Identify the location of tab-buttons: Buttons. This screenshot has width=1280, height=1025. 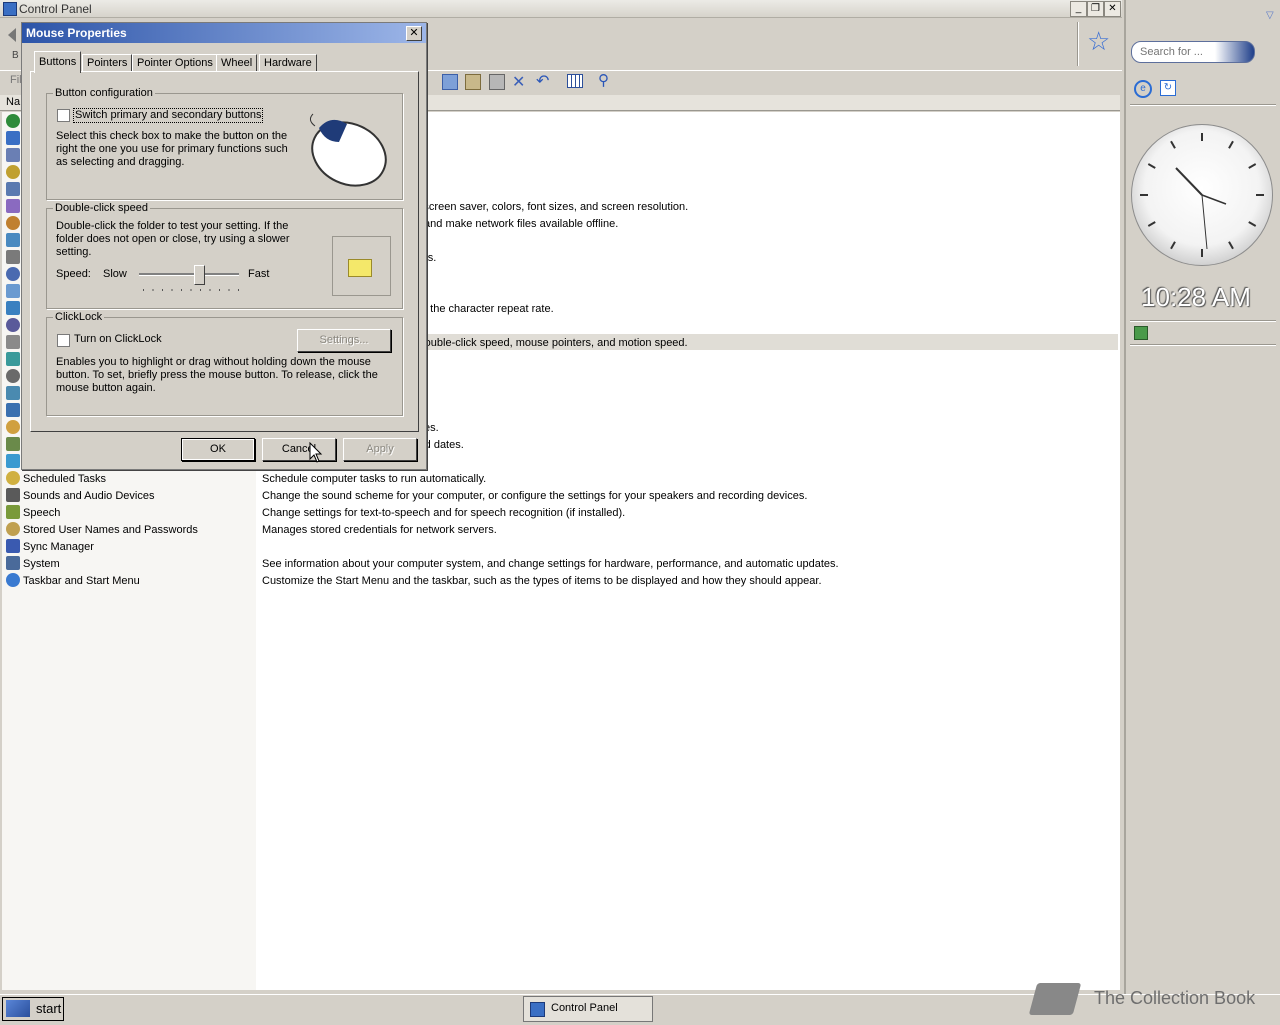
(58, 62).